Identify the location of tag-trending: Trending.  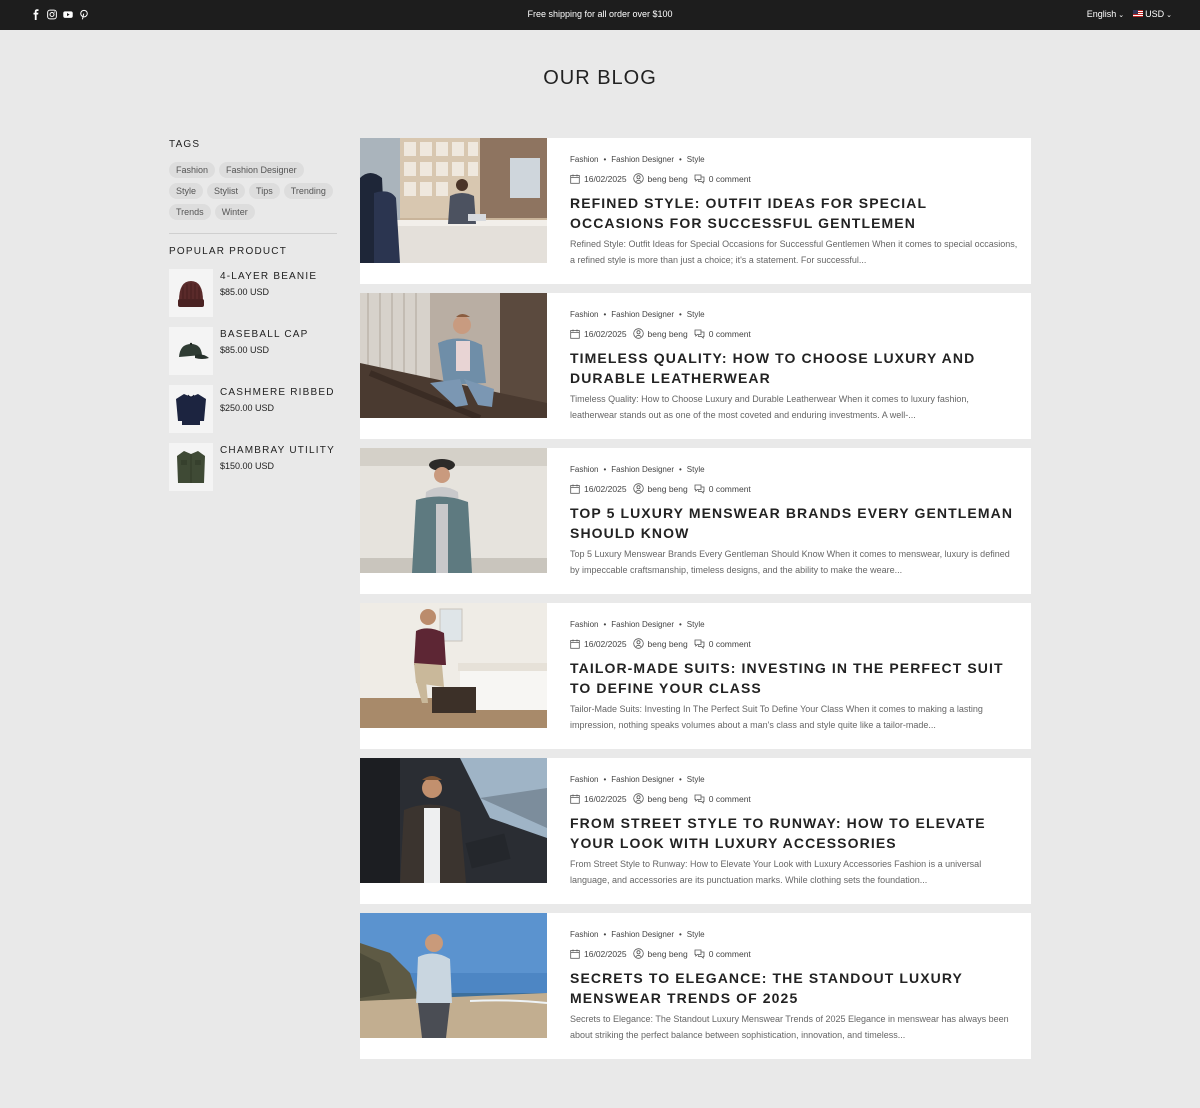
(308, 191).